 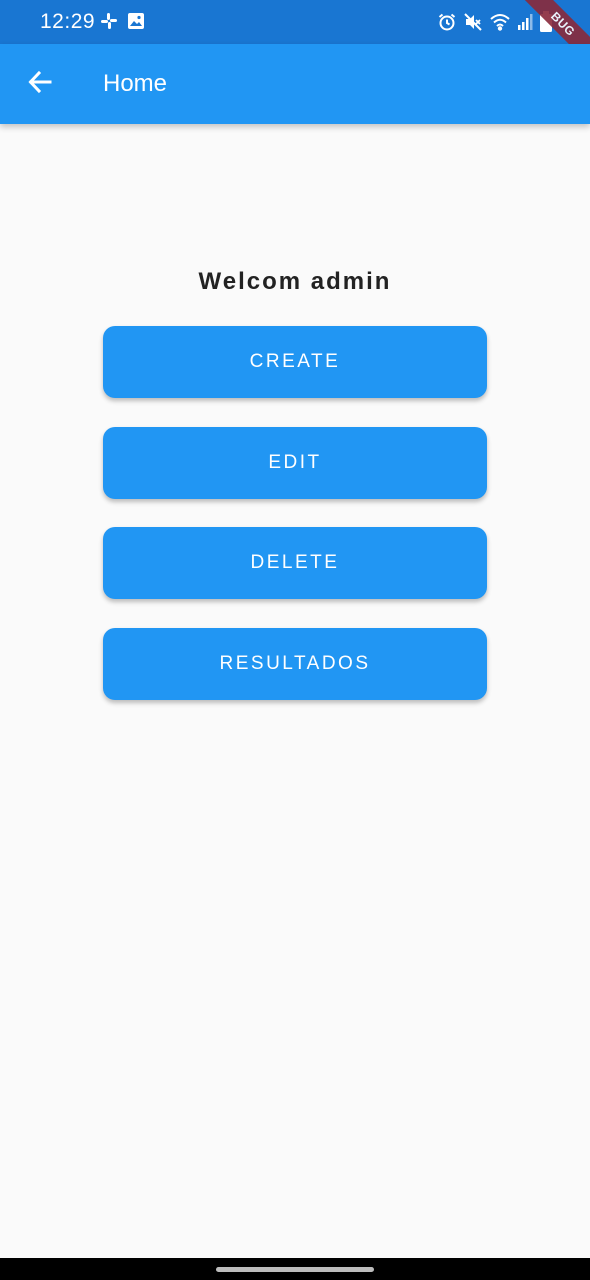 I want to click on slack-icon, so click(x=109, y=21).